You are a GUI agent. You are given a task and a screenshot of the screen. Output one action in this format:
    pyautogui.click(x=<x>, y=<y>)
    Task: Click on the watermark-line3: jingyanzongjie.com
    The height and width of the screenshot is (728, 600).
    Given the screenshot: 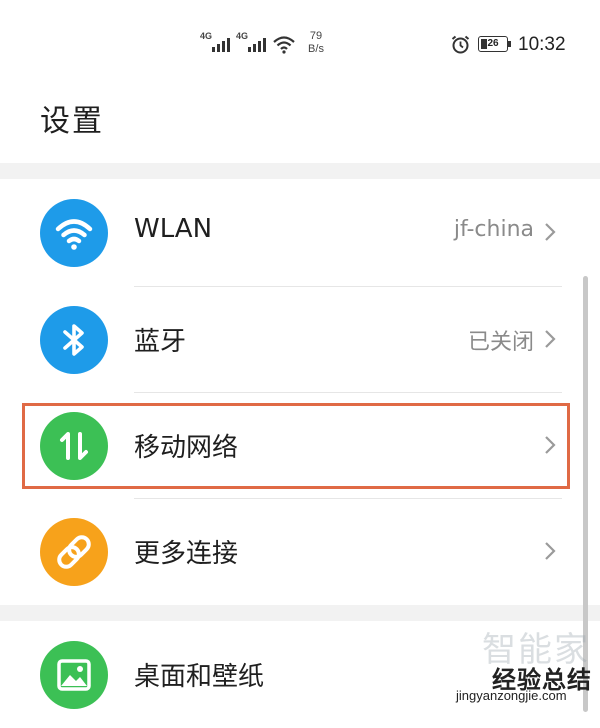 What is the action you would take?
    pyautogui.click(x=511, y=695)
    